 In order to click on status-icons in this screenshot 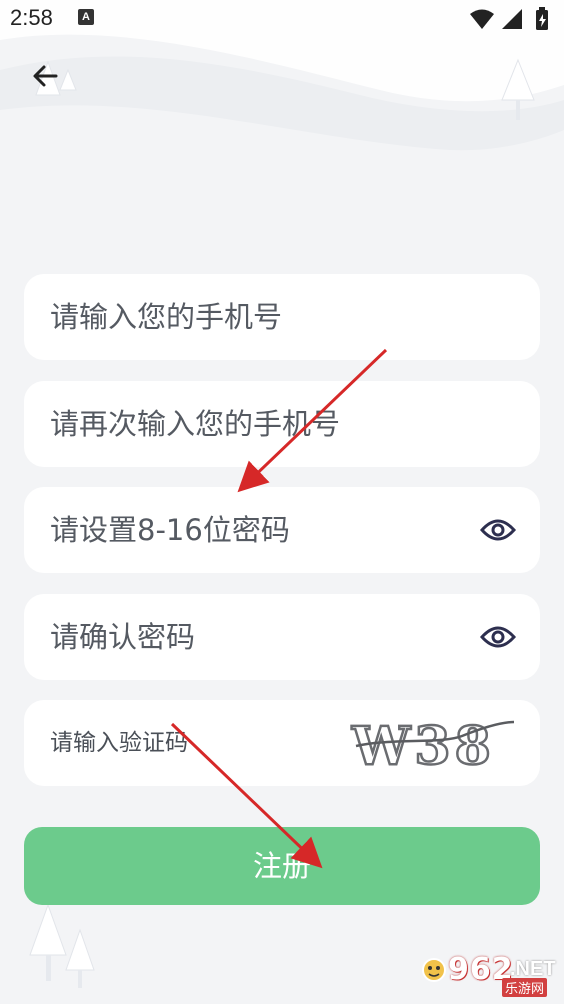, I will do `click(509, 18)`.